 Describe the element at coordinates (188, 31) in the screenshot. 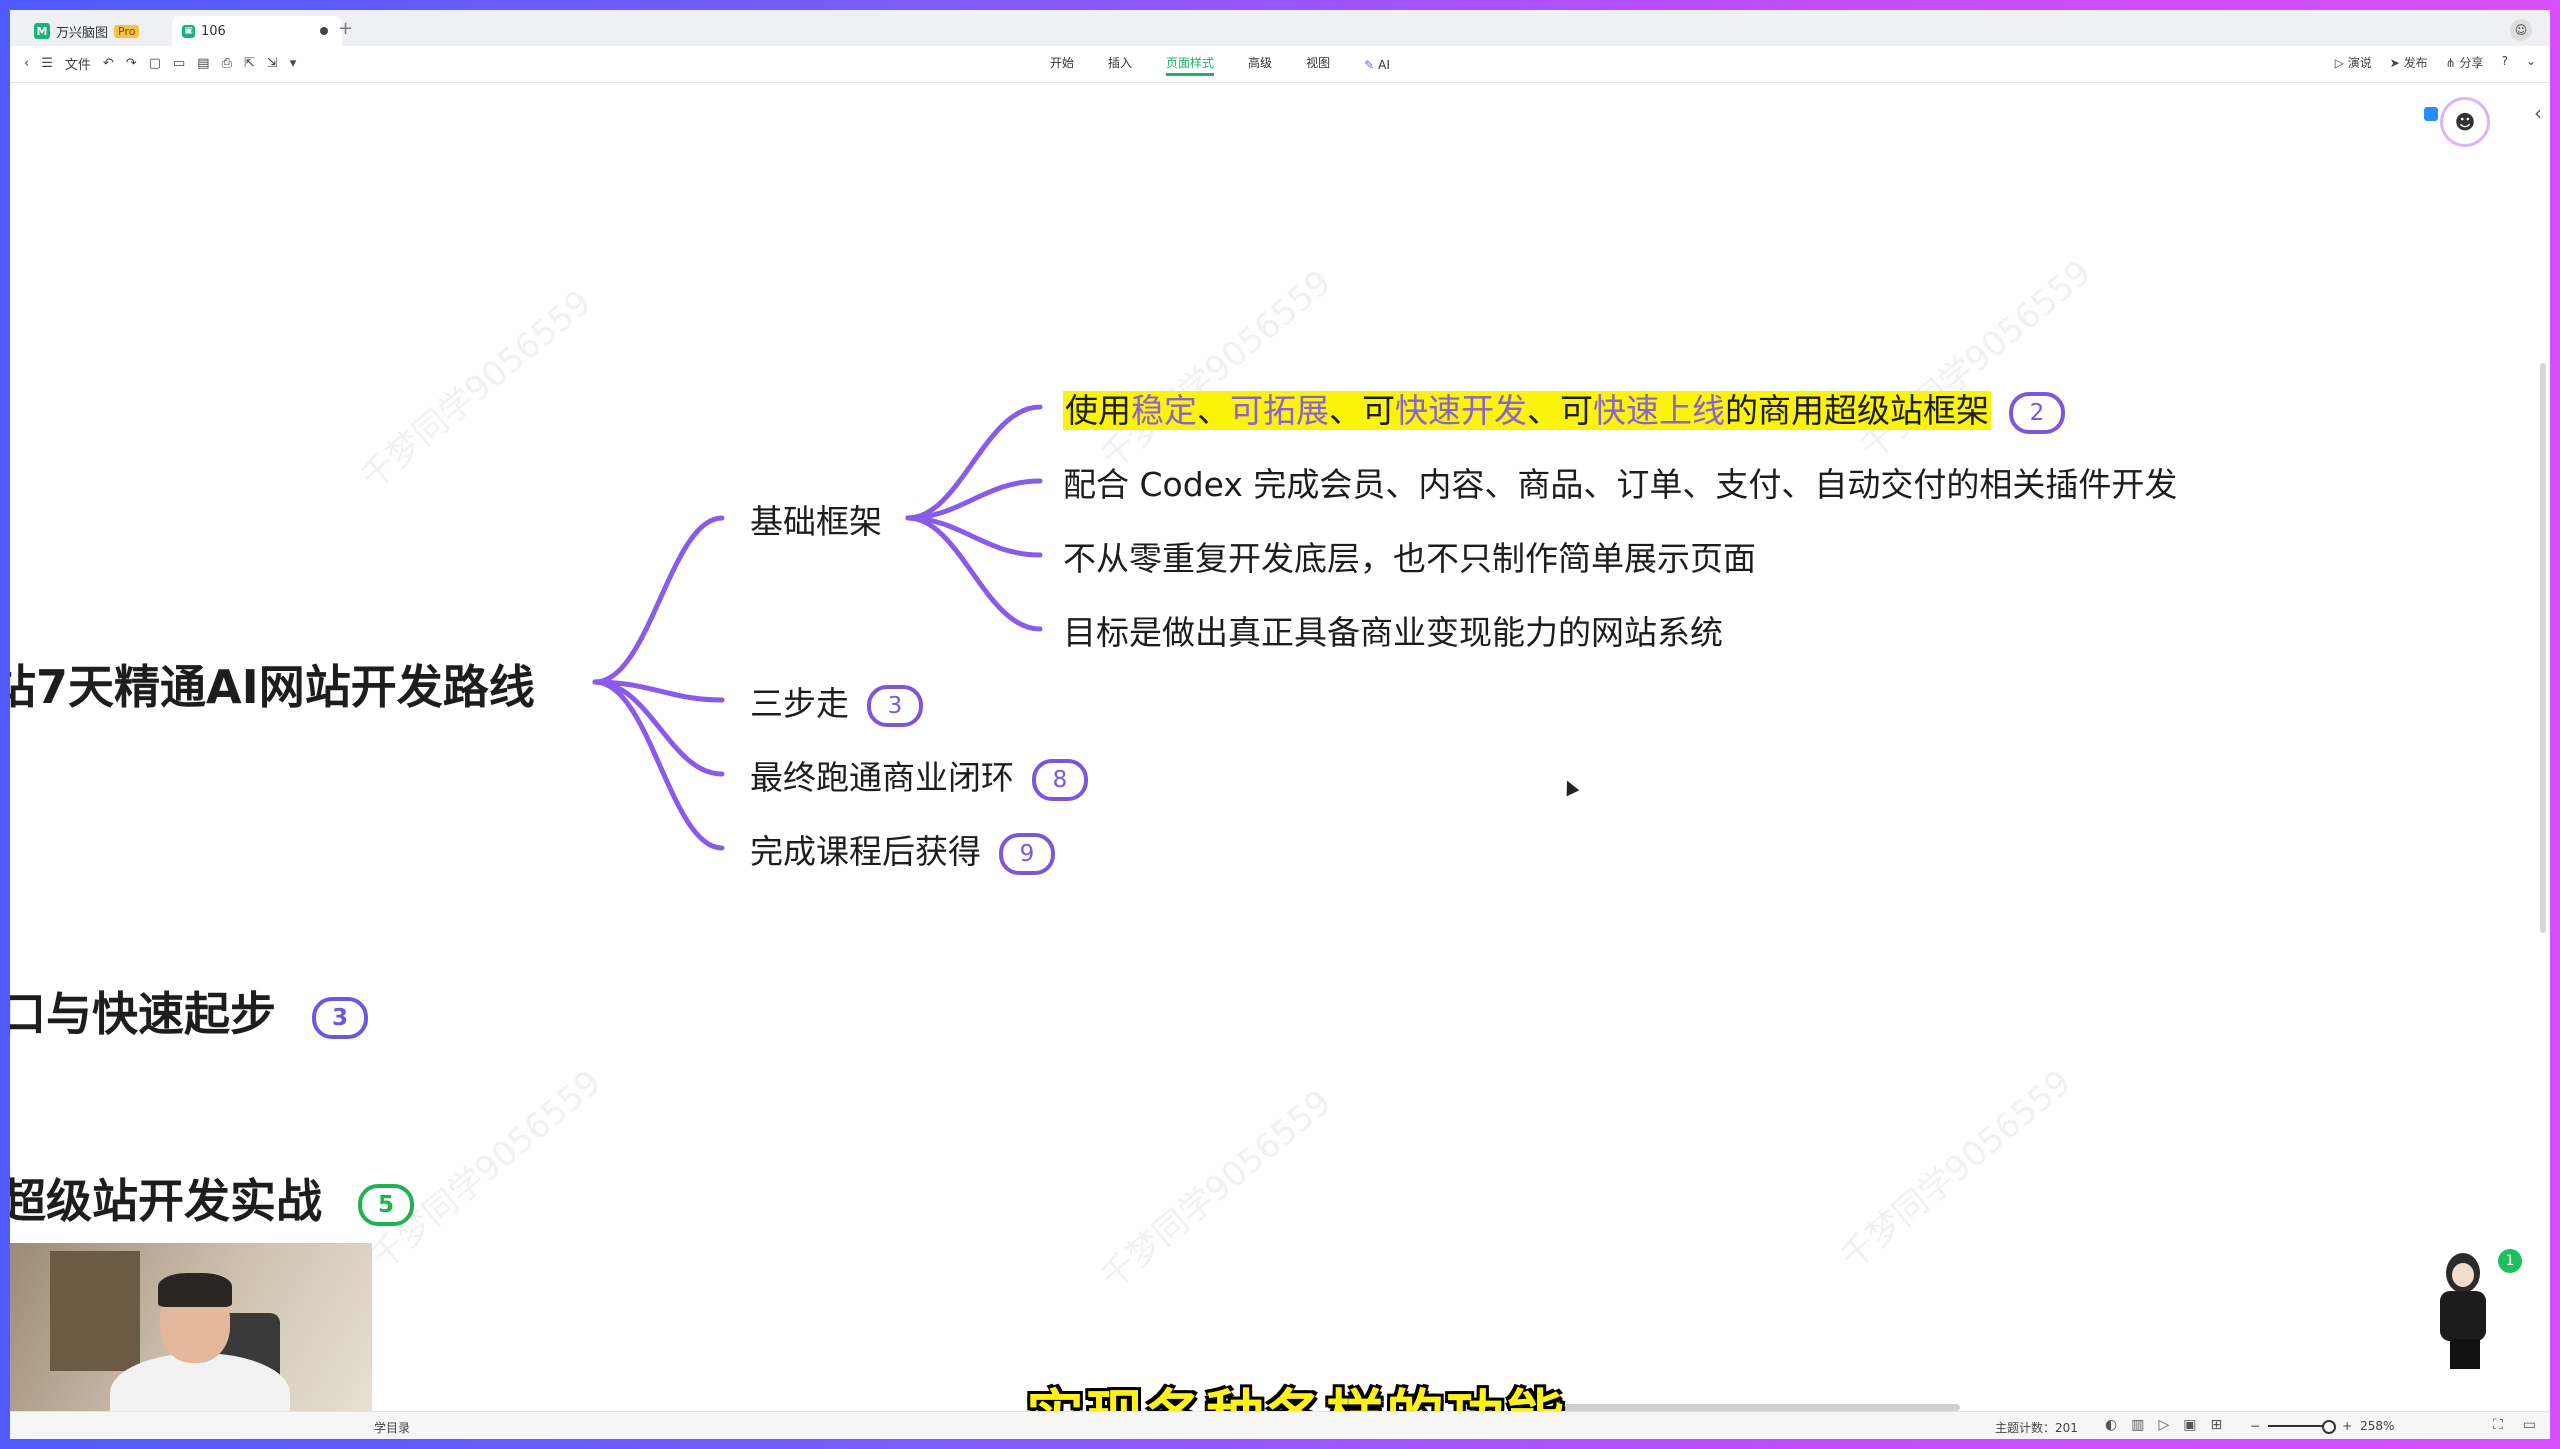

I see `document-icon: ▣` at that location.